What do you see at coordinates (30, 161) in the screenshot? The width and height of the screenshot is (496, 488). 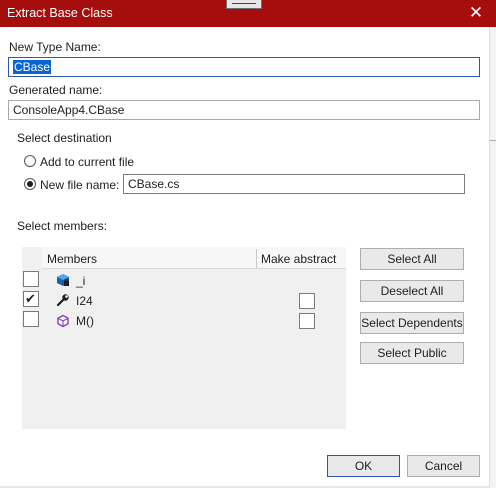 I see `add-to-current-file-radio` at bounding box center [30, 161].